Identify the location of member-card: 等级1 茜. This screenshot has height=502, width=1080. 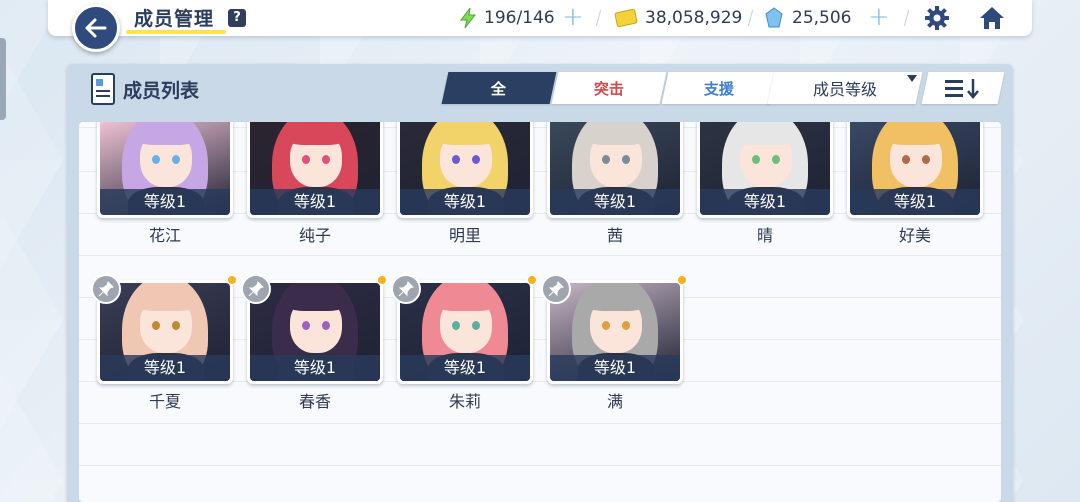
(615, 183).